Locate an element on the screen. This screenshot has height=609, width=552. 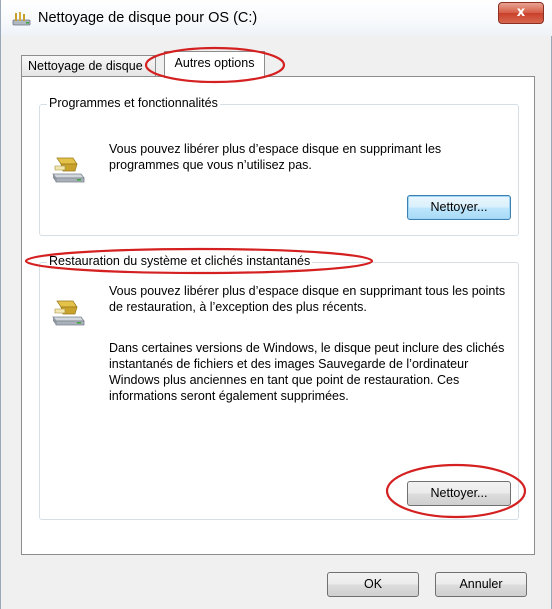
tab-label: Nettoyage de disque is located at coordinates (85, 66).